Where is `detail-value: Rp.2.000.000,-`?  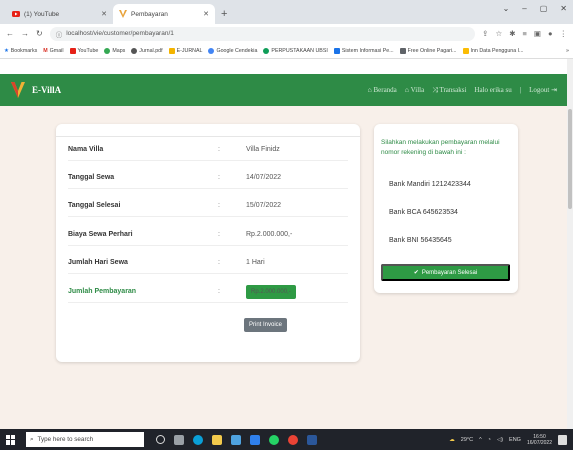 detail-value: Rp.2.000.000,- is located at coordinates (269, 234).